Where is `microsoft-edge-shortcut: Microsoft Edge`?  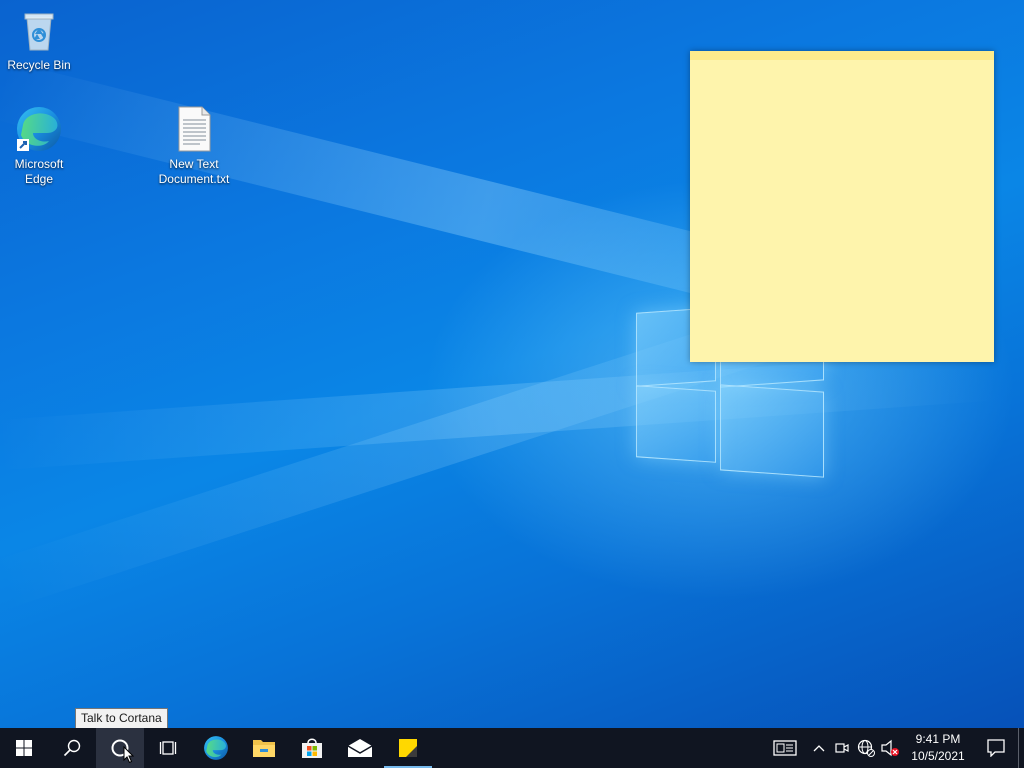 microsoft-edge-shortcut: Microsoft Edge is located at coordinates (39, 146).